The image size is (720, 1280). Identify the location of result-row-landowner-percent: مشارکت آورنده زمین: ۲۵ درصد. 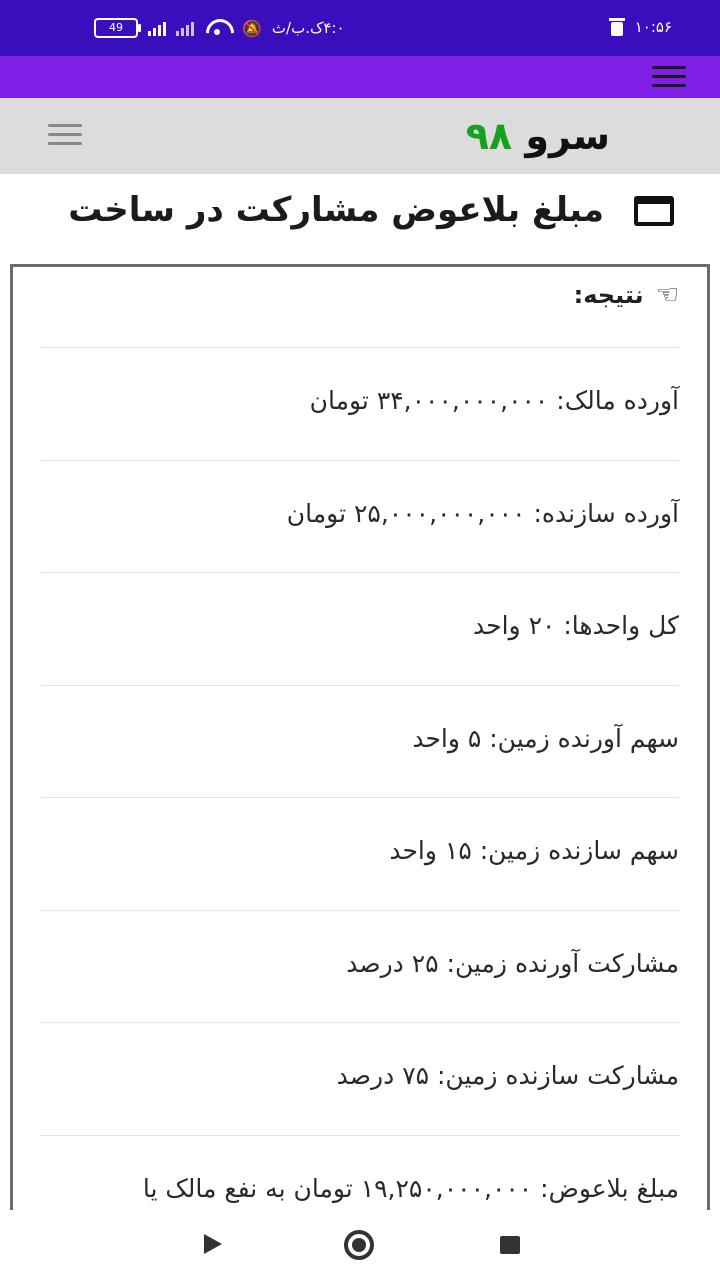
(512, 963).